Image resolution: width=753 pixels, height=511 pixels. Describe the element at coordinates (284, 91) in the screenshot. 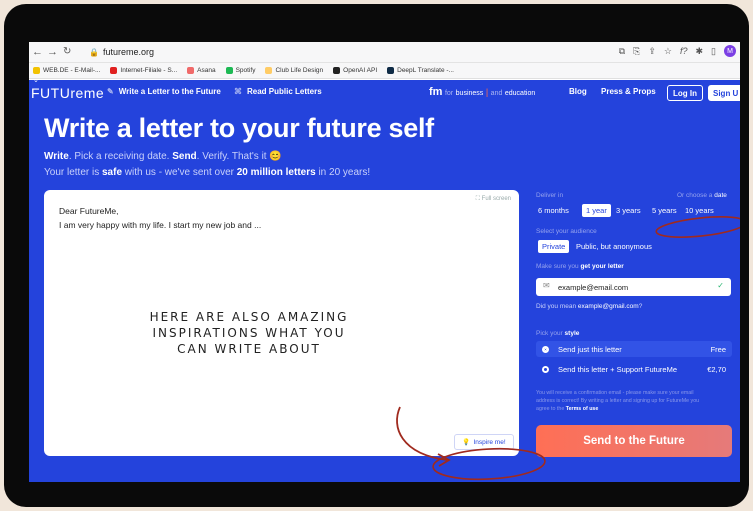

I see `nav-read-label: Read Public Letters` at that location.